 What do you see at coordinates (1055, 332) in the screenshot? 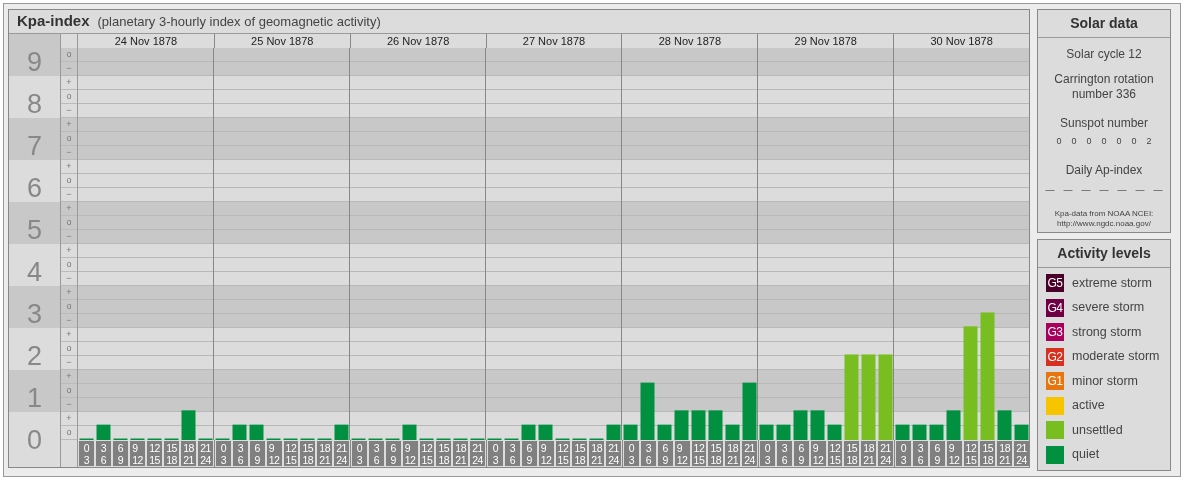
I see `level-badge: G3` at bounding box center [1055, 332].